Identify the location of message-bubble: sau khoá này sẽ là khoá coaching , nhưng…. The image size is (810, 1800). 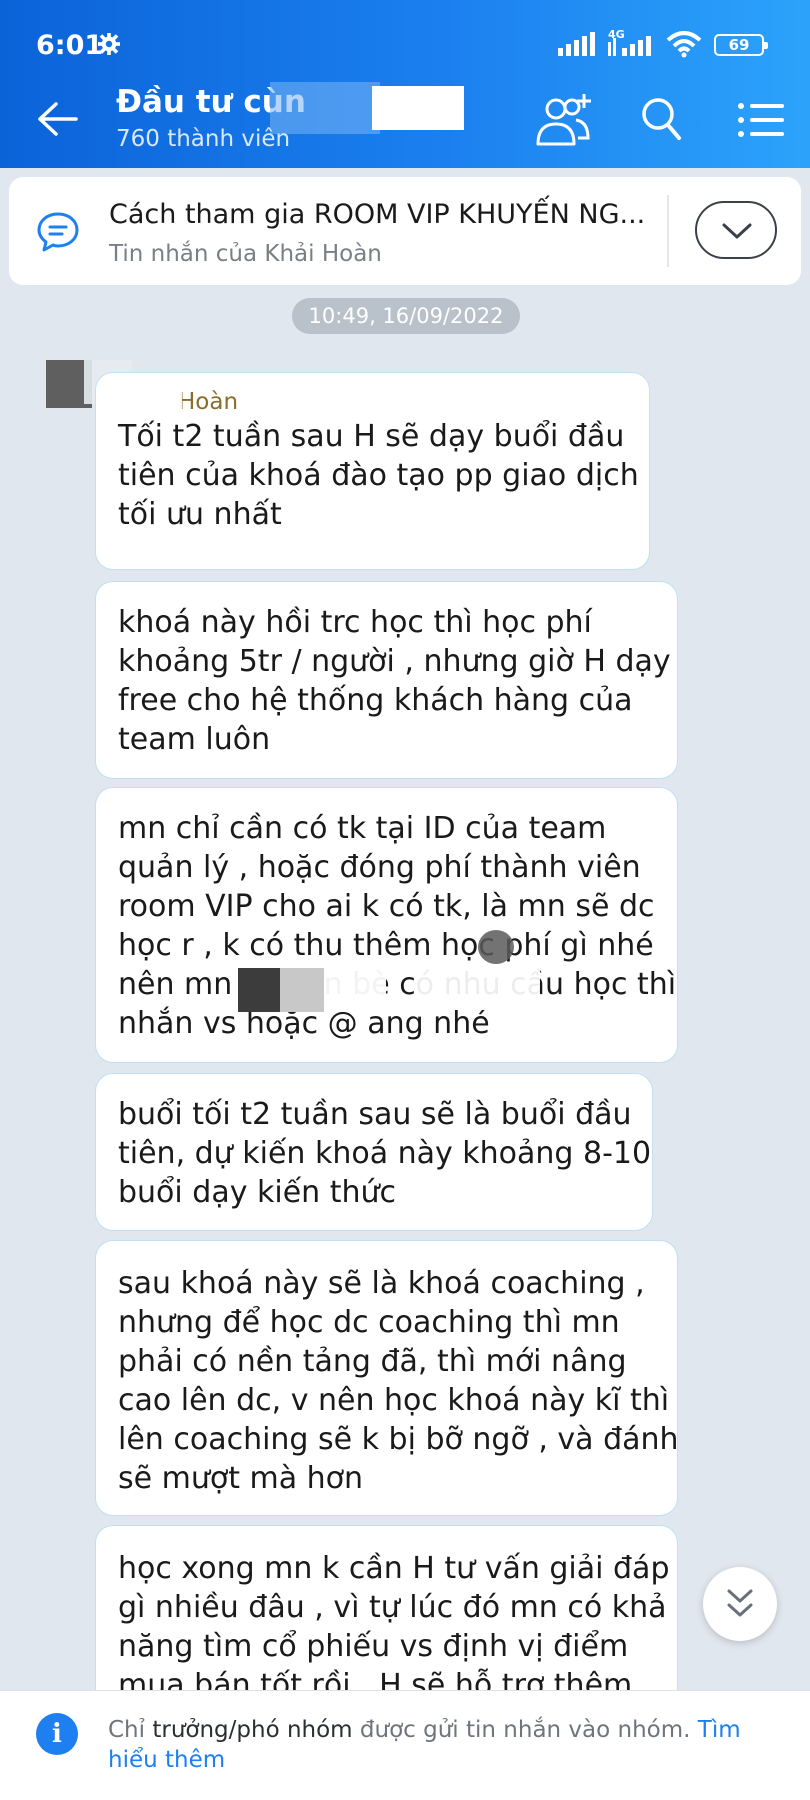
(387, 1378).